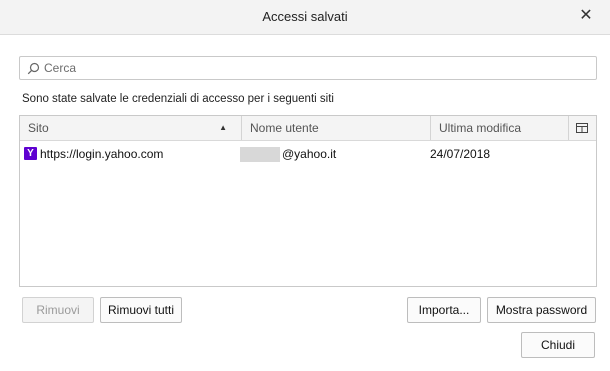  I want to click on column-header-site: Sito ▲, so click(130, 128).